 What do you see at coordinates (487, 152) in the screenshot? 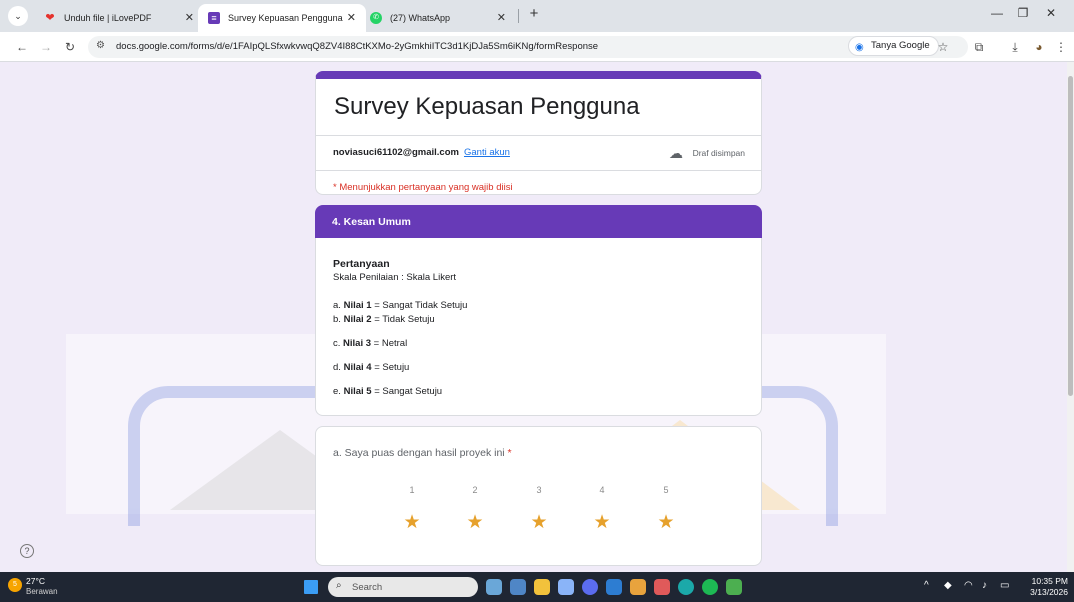
I see `switch-account-link: Ganti akun` at bounding box center [487, 152].